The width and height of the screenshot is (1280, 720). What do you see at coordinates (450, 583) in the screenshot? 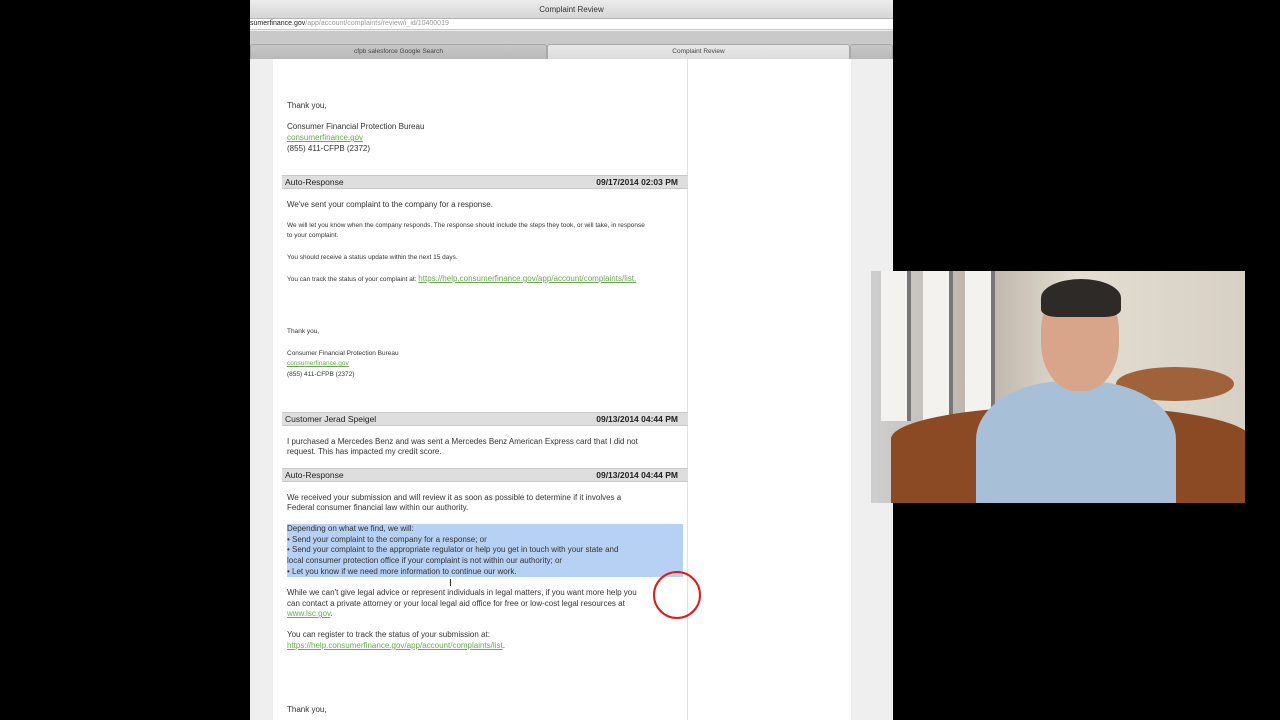
I see `text-cursor-icon: I` at bounding box center [450, 583].